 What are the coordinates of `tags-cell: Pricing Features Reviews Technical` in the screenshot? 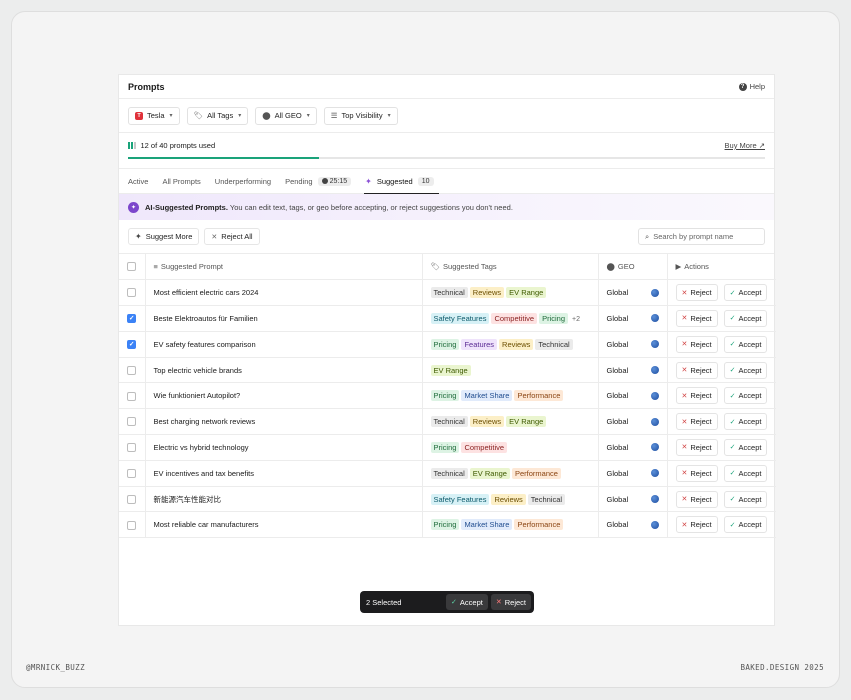 It's located at (509, 344).